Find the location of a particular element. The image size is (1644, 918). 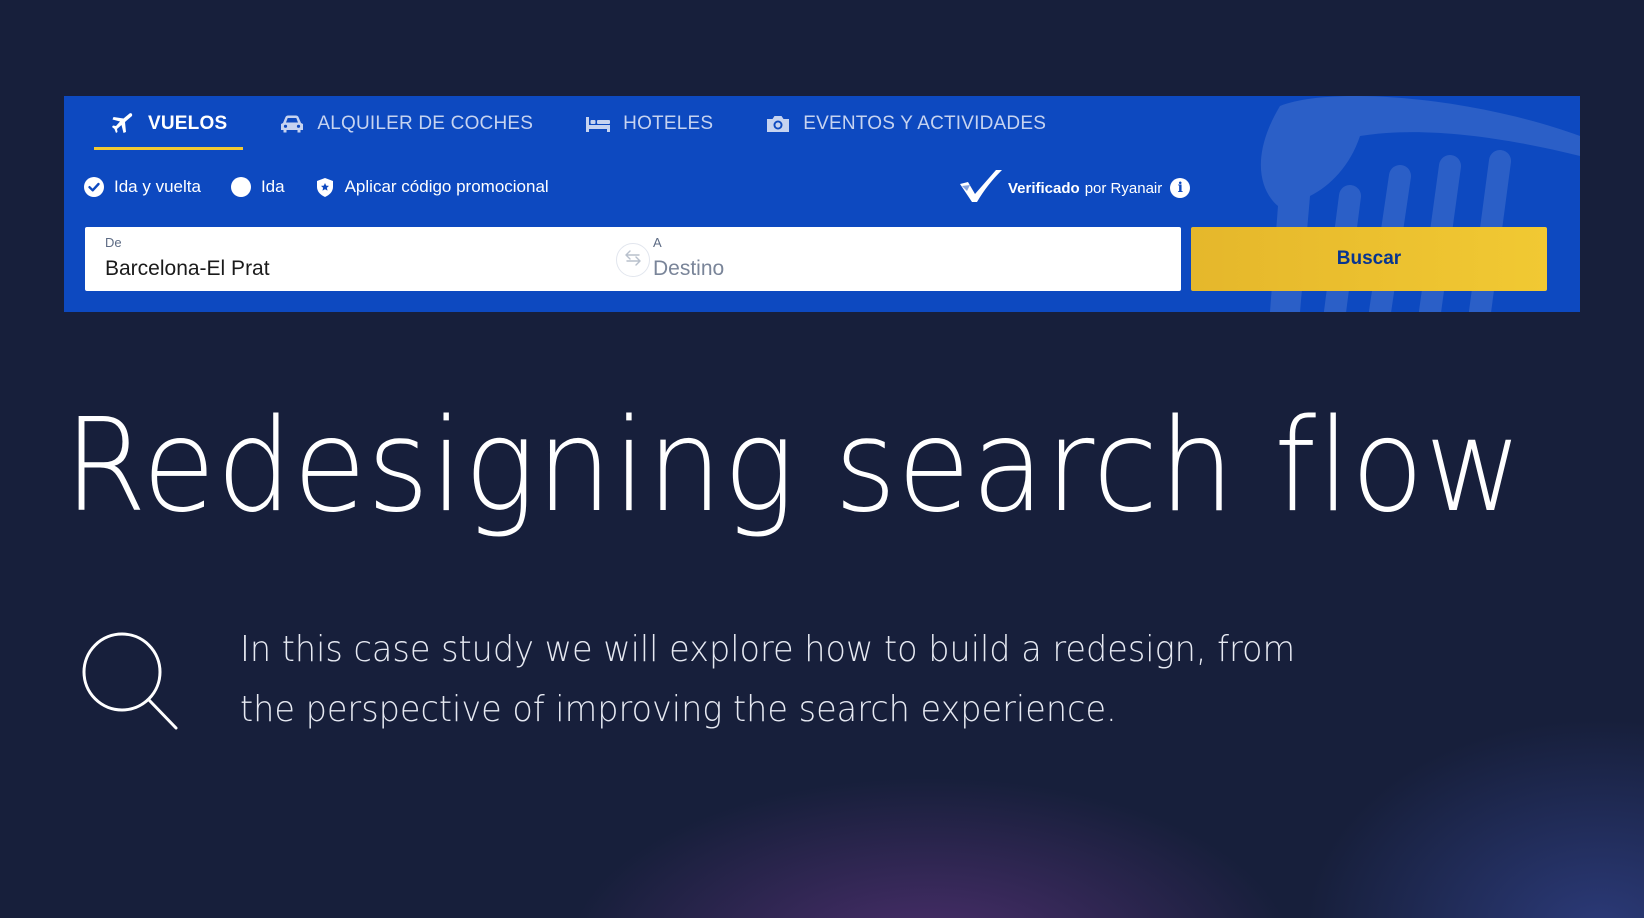

camera-icon is located at coordinates (778, 124).